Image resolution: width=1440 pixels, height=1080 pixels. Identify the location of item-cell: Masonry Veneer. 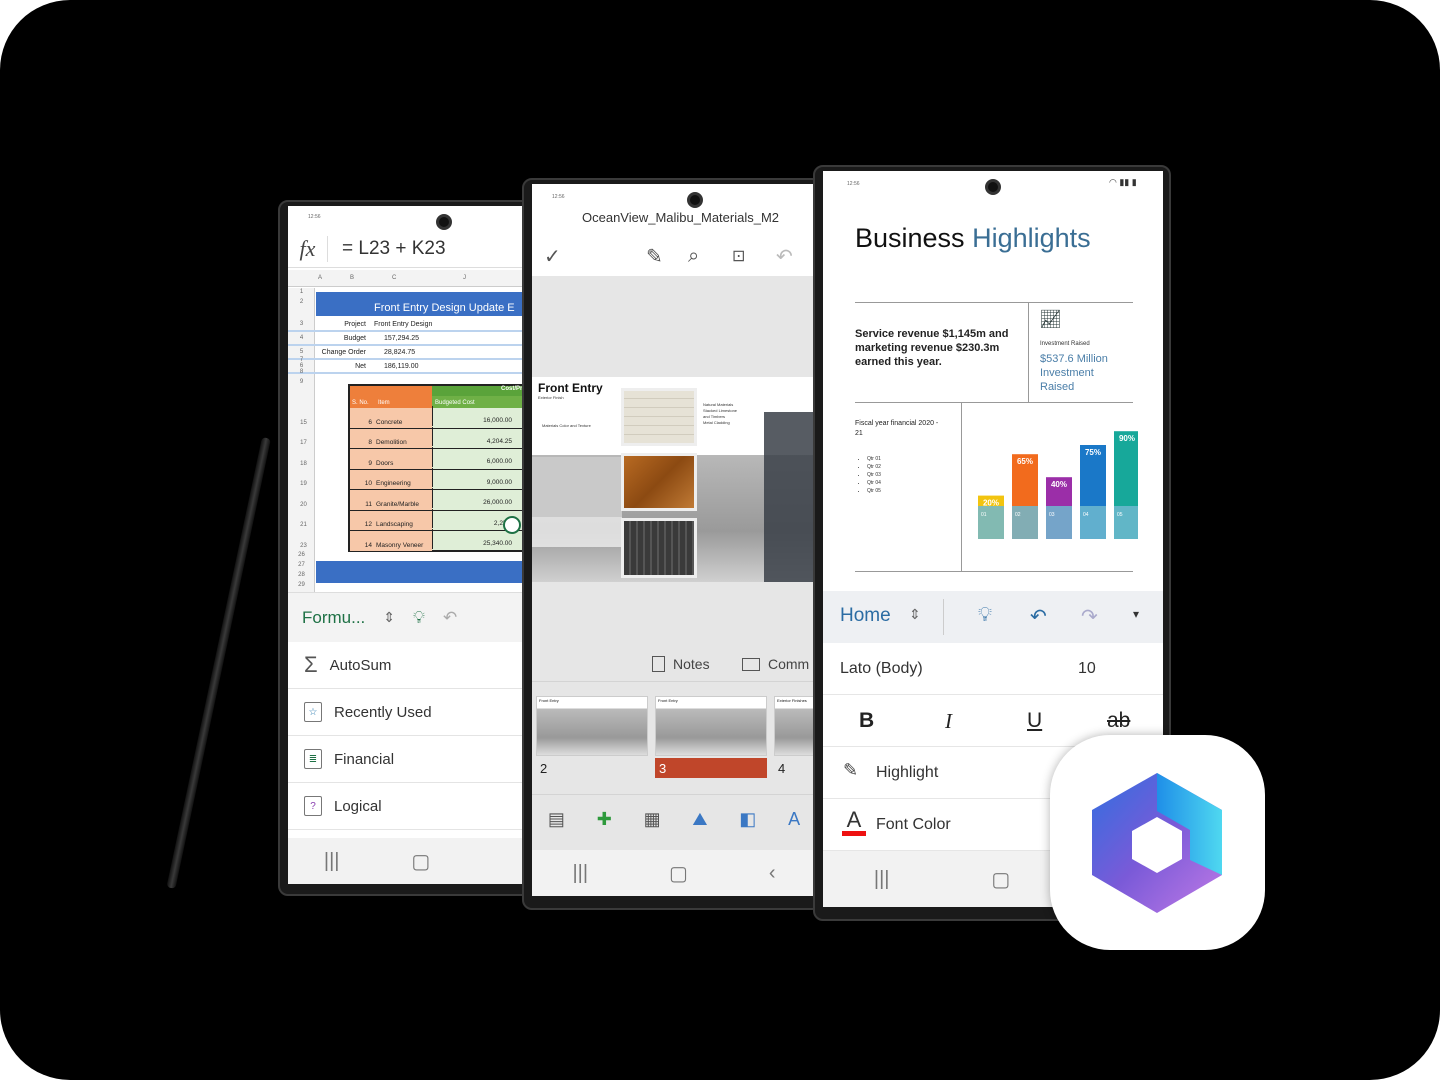
(399, 545).